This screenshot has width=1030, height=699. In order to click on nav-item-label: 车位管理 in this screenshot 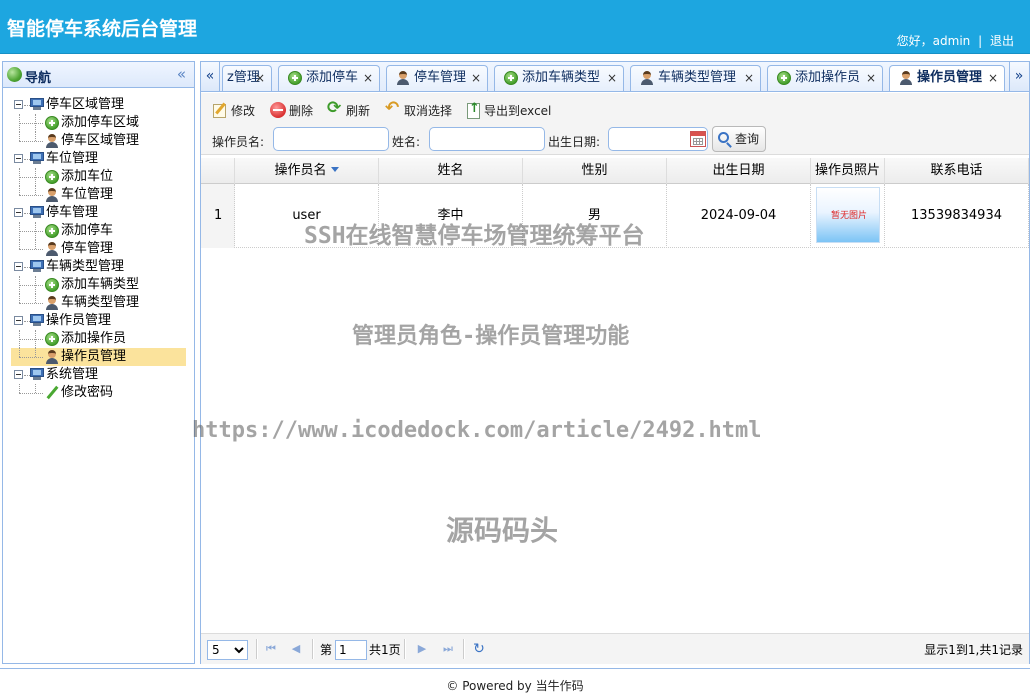, I will do `click(87, 194)`.